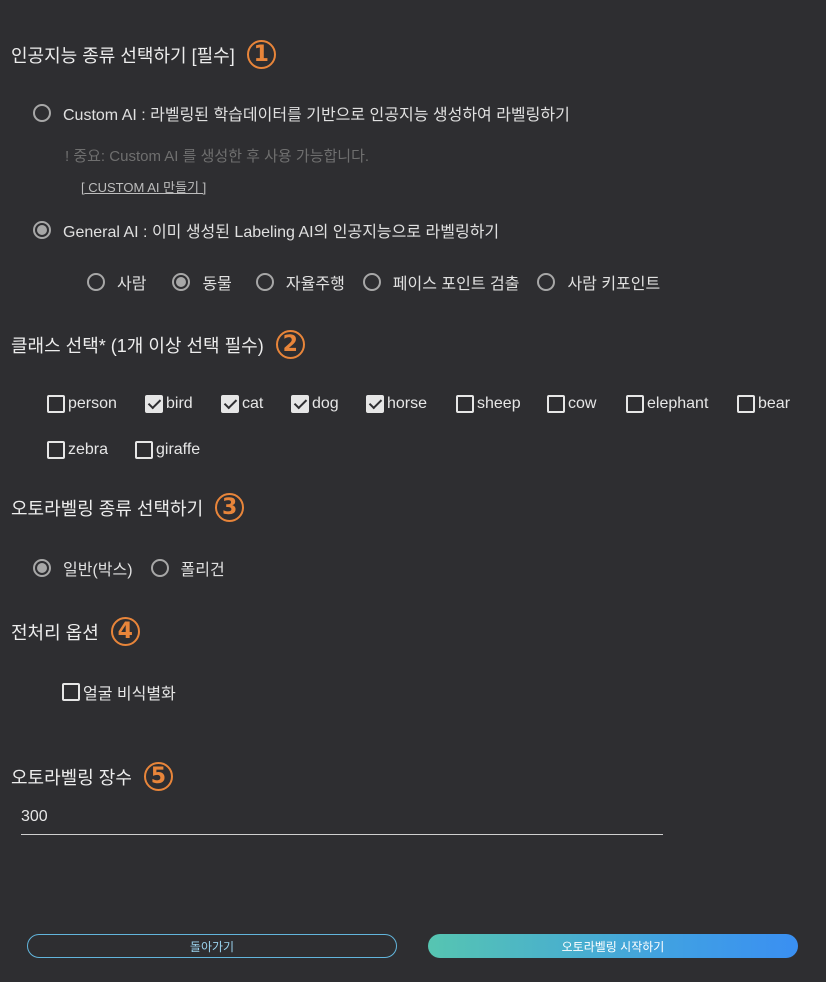  What do you see at coordinates (181, 282) in the screenshot?
I see `sub-option-animal-radio` at bounding box center [181, 282].